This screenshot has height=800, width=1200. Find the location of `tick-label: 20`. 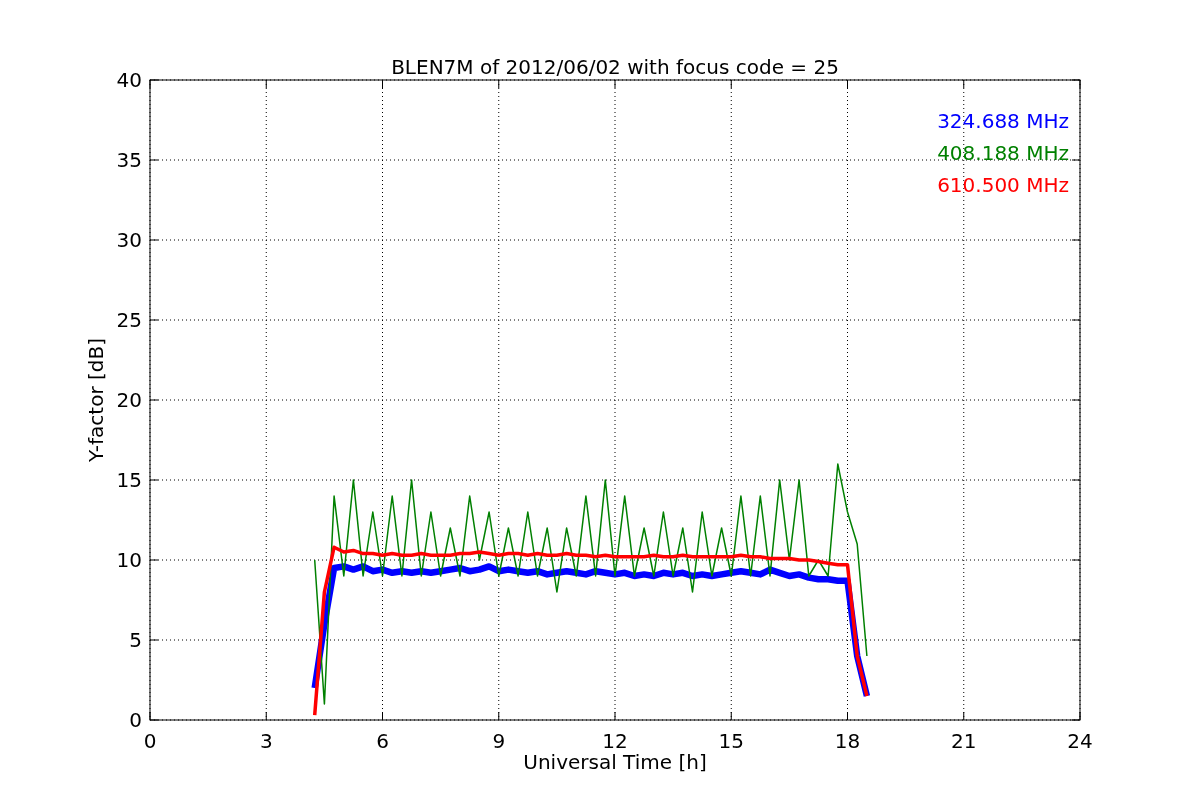

tick-label: 20 is located at coordinates (129, 400).